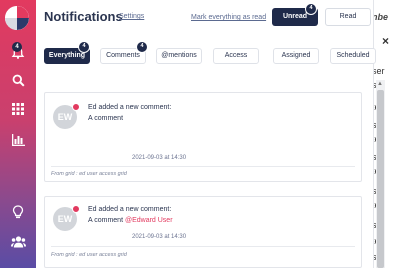  Describe the element at coordinates (84, 47) in the screenshot. I see `tab-everything-count-badge: 4` at that location.